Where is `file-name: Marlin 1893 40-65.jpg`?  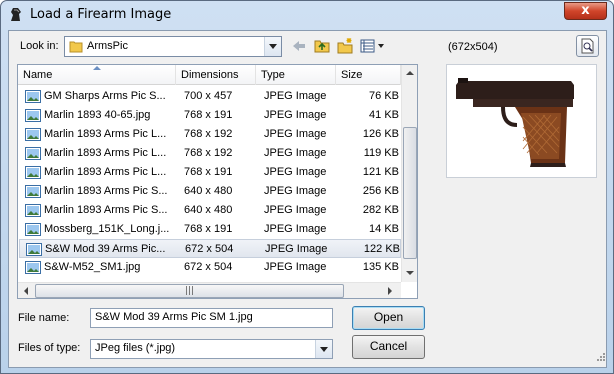
file-name: Marlin 1893 40-65.jpg is located at coordinates (97, 115).